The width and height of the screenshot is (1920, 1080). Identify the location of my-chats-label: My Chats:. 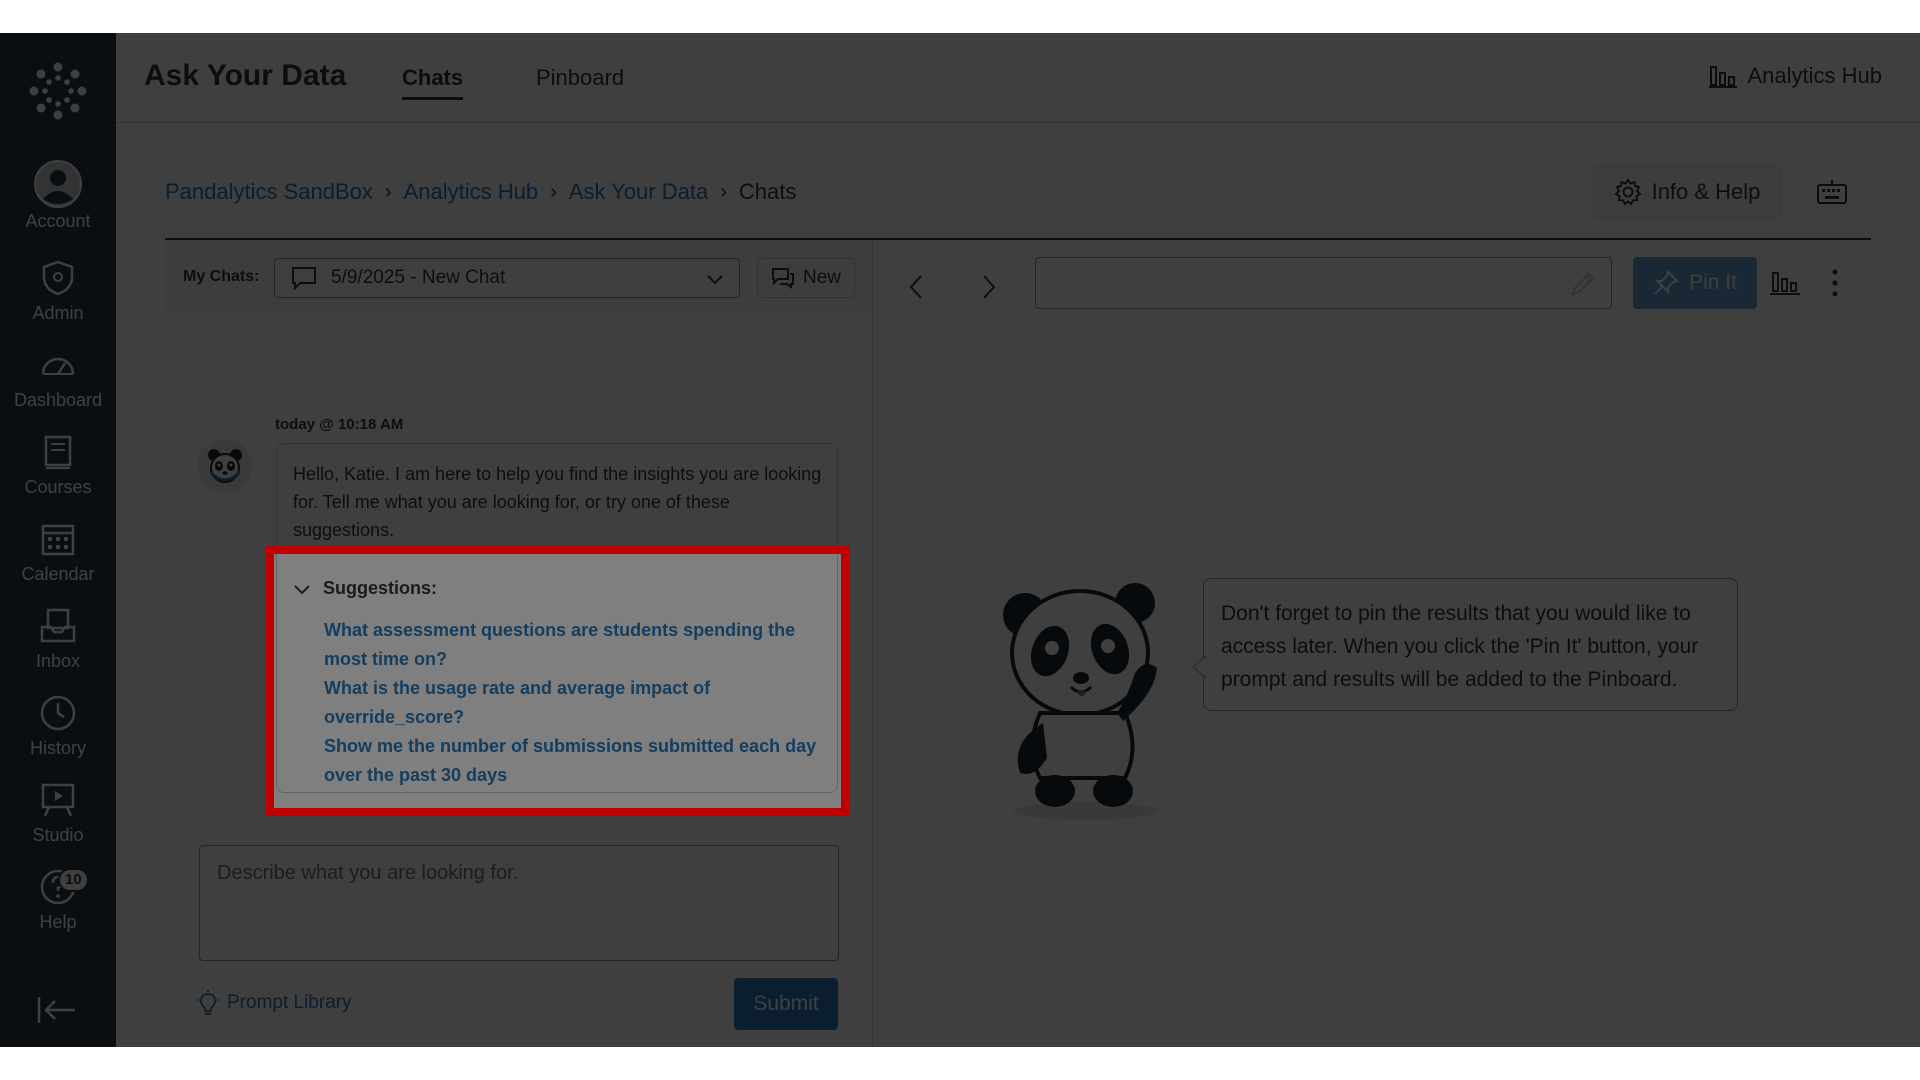
(221, 276).